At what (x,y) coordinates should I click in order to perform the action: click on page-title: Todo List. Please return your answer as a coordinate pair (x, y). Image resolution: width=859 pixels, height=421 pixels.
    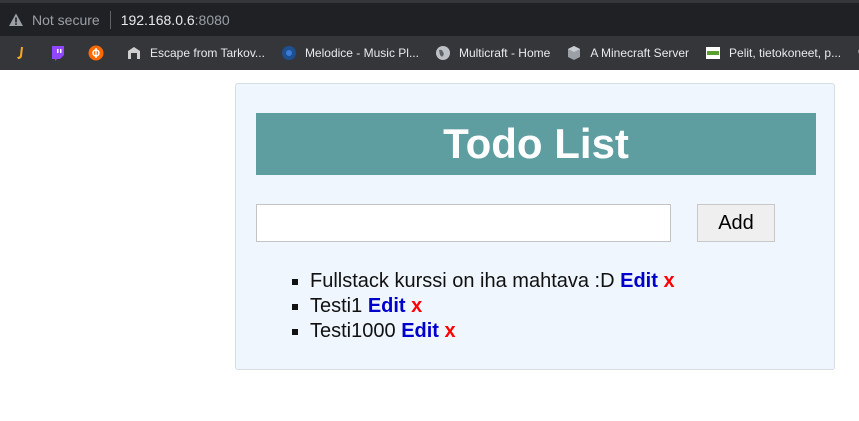
    Looking at the image, I should click on (536, 144).